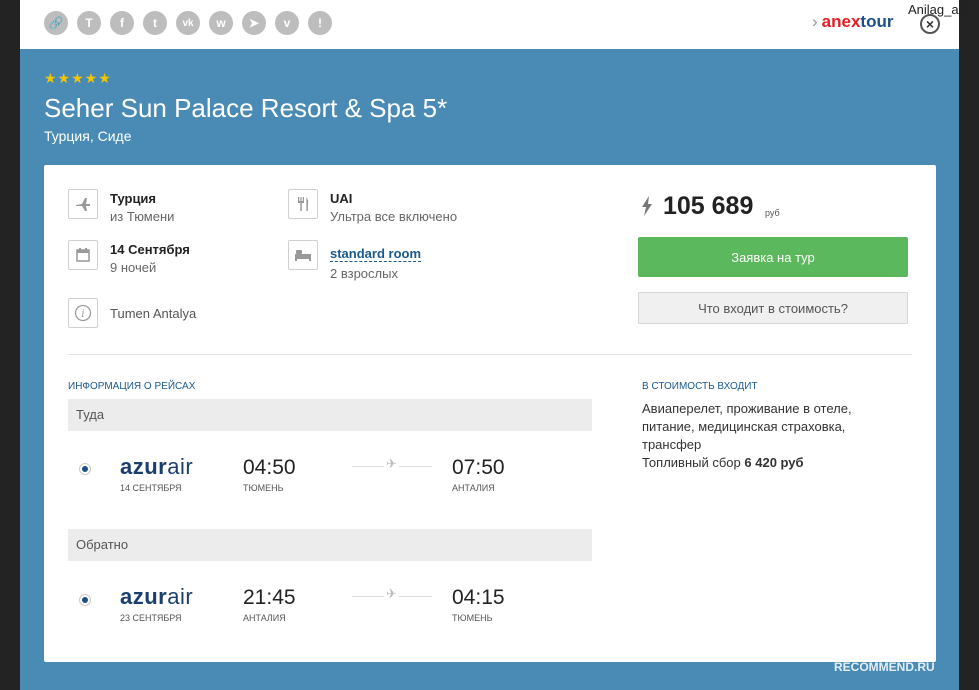 This screenshot has width=979, height=690. I want to click on viber-icon: v, so click(287, 23).